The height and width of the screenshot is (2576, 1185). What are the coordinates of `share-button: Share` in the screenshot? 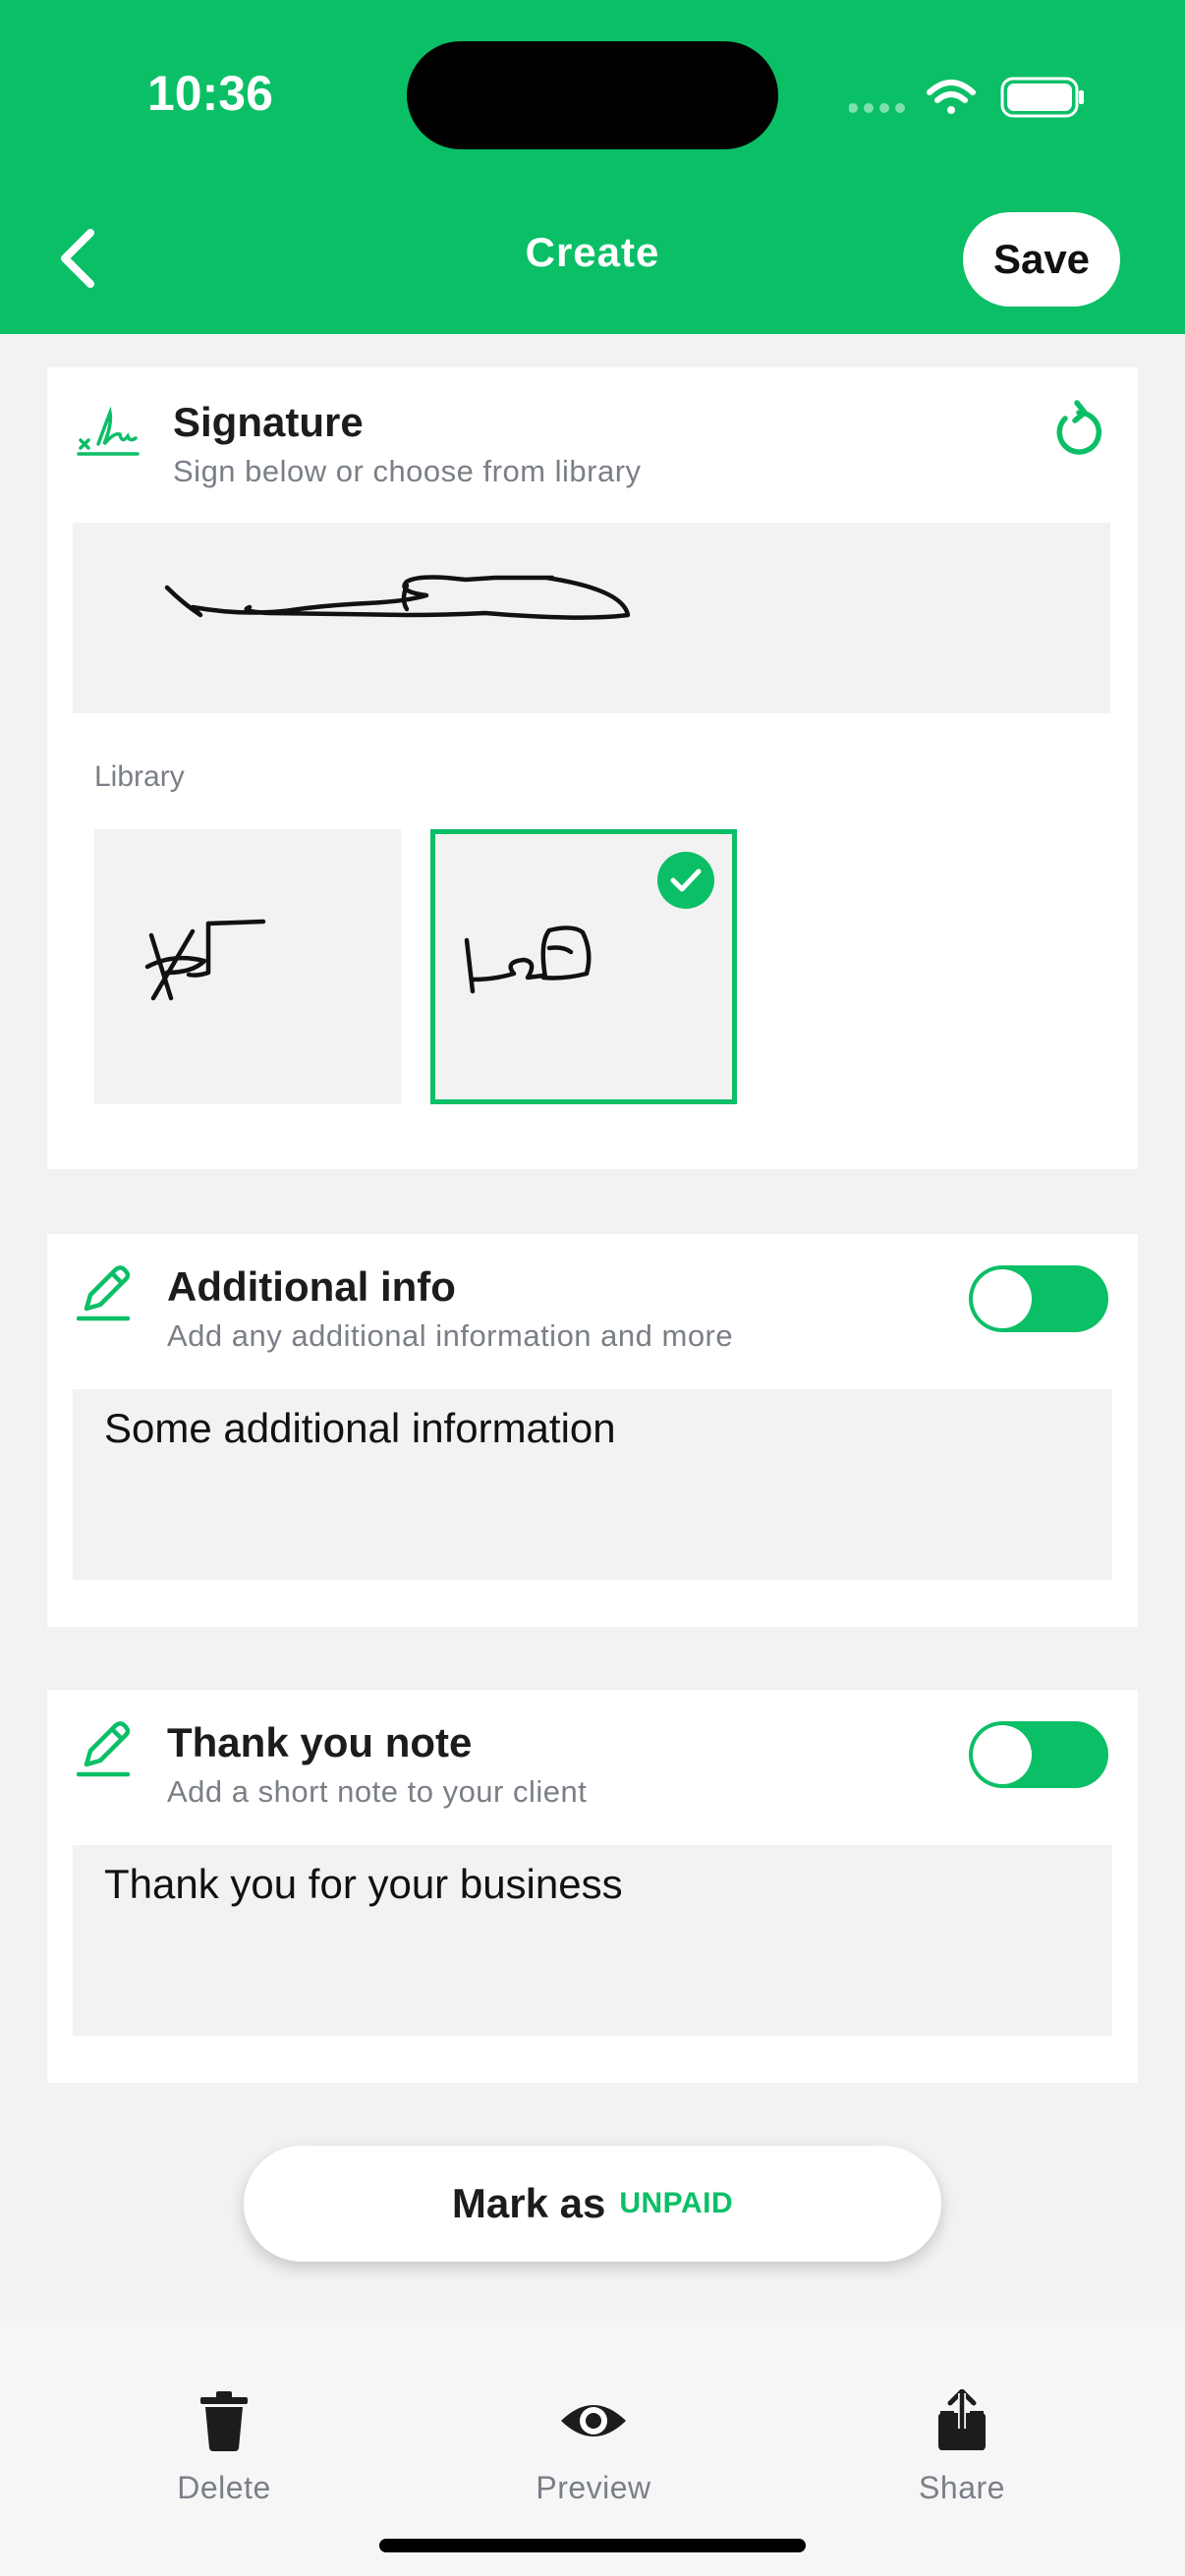 It's located at (962, 2447).